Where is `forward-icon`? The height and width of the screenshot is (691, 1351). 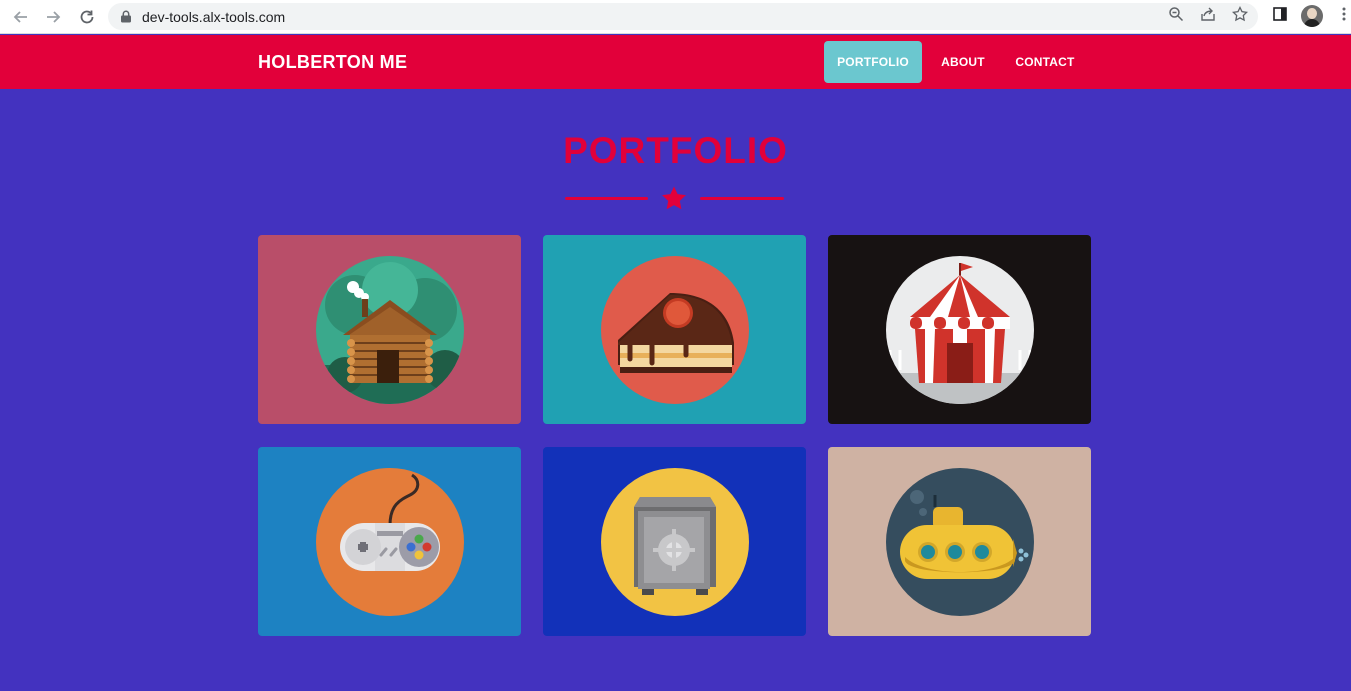
forward-icon is located at coordinates (53, 17).